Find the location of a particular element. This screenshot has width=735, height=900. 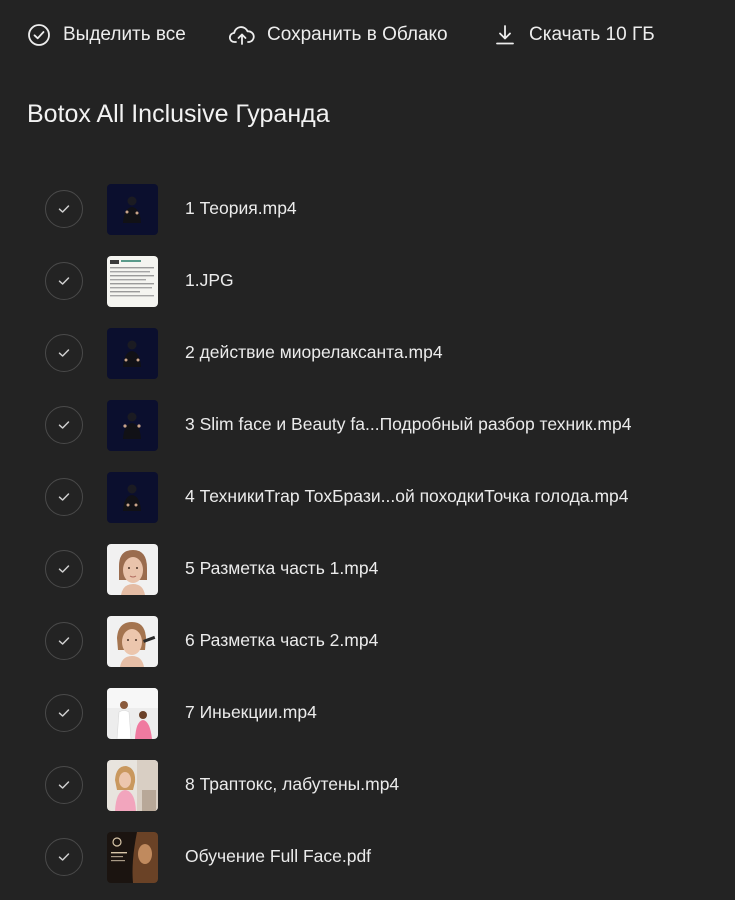

file-row: Обучение Full Face.pdf is located at coordinates (367, 858).